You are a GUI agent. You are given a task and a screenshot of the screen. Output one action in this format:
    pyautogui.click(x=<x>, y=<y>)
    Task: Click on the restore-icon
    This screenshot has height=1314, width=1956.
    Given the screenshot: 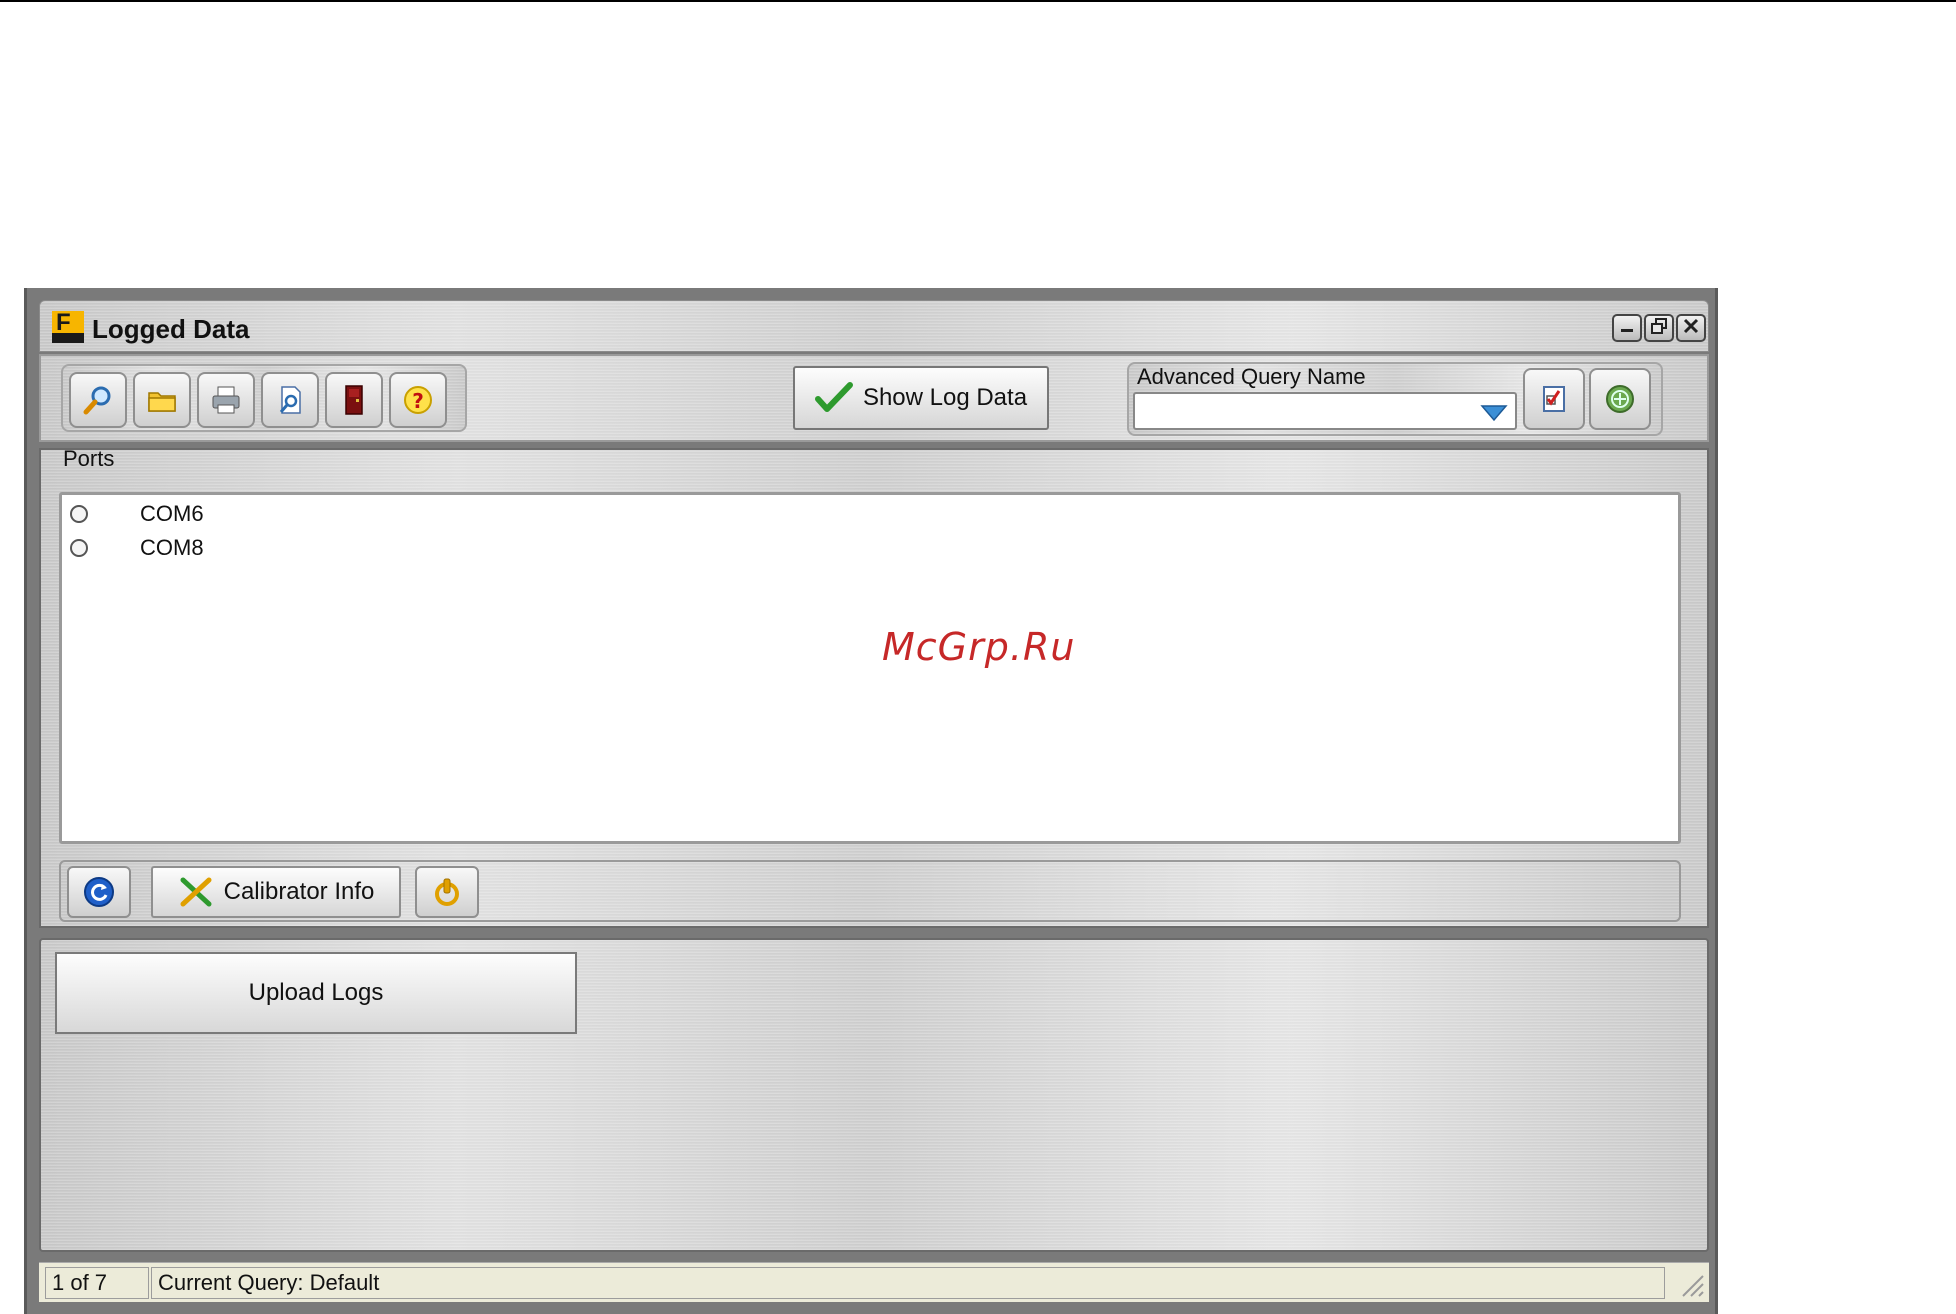 What is the action you would take?
    pyautogui.click(x=1659, y=326)
    